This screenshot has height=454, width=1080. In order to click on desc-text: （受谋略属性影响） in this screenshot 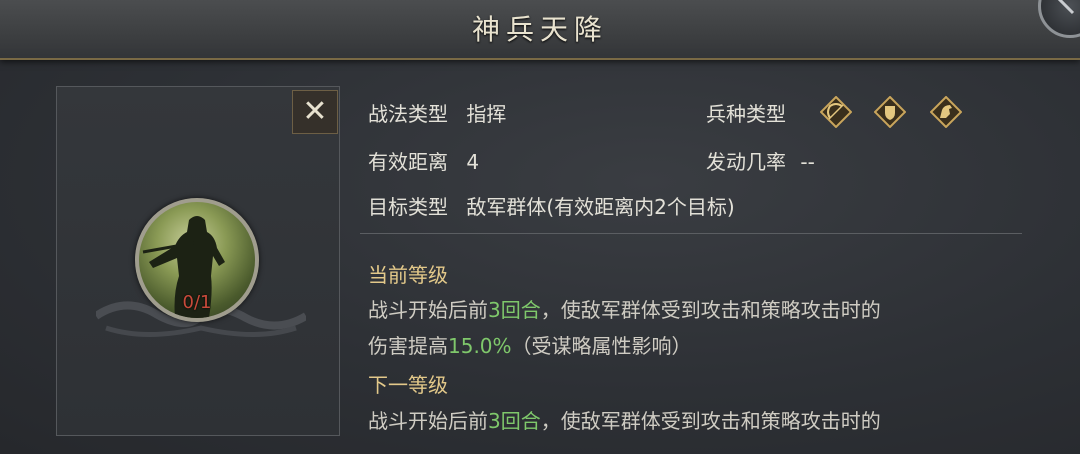, I will do `click(601, 346)`.